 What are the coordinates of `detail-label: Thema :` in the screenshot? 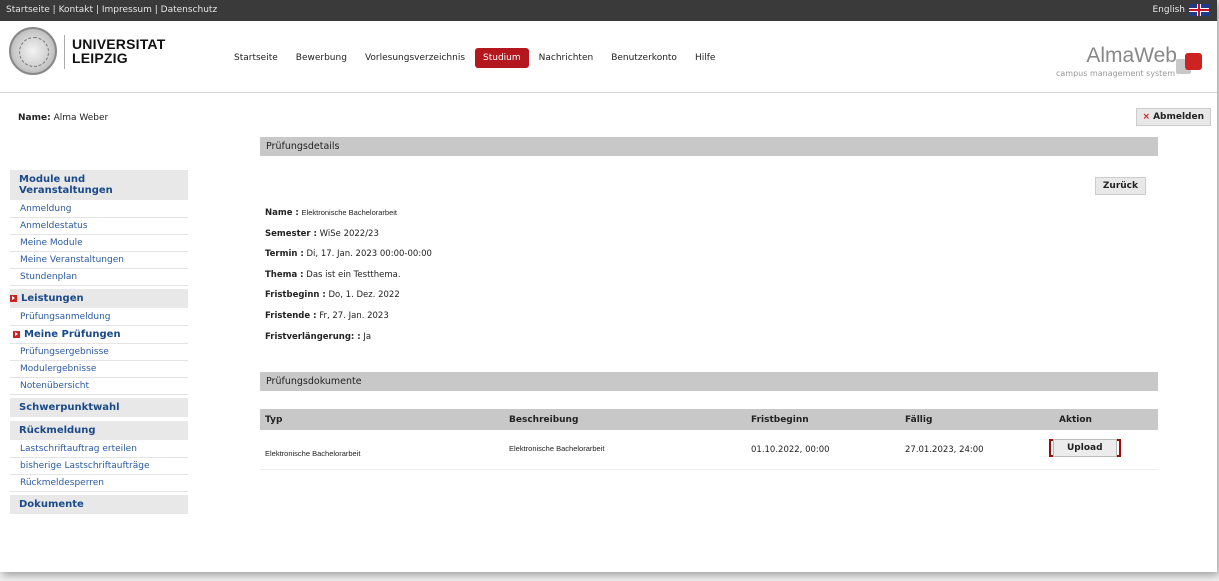 It's located at (284, 274).